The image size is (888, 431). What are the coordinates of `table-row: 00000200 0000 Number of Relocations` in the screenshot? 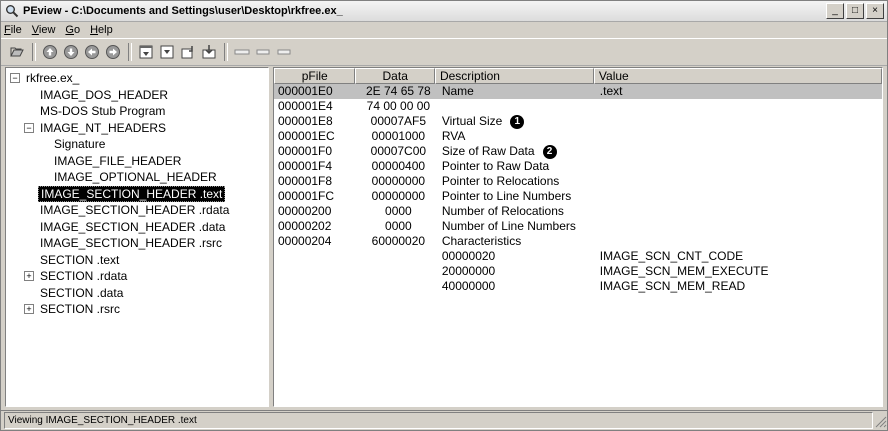 It's located at (578, 211).